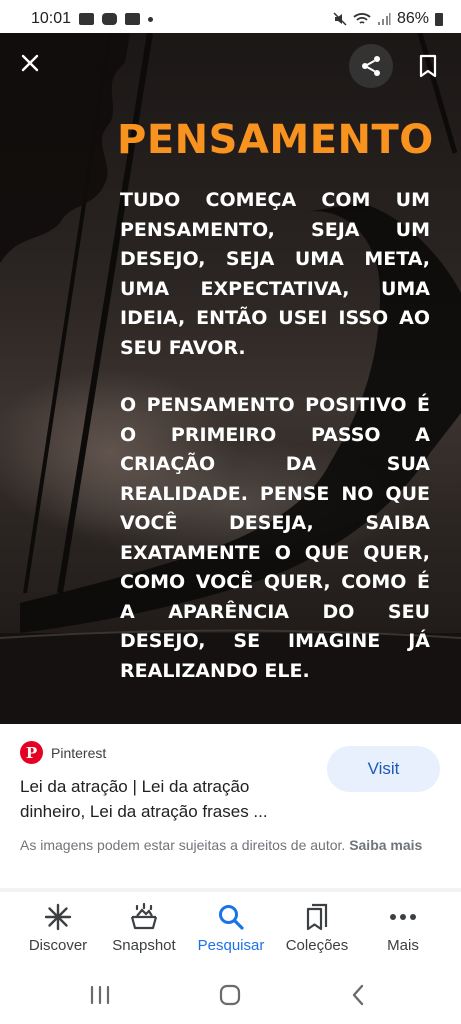 This screenshot has height=1024, width=461. I want to click on more-notifications-icon, so click(151, 19).